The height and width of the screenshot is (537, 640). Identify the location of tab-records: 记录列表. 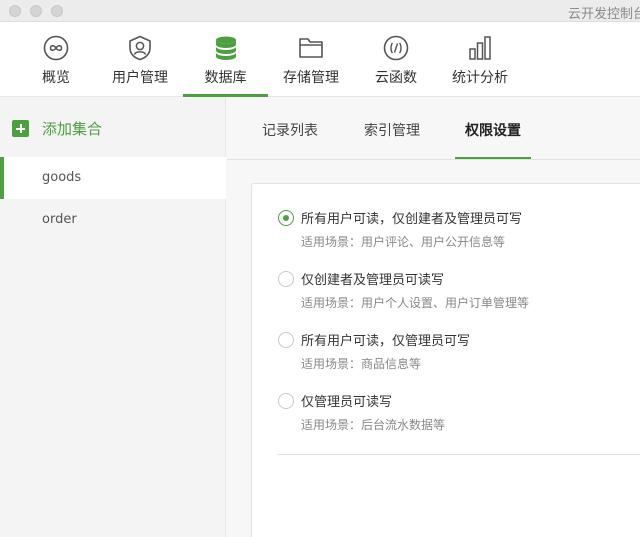
(290, 130).